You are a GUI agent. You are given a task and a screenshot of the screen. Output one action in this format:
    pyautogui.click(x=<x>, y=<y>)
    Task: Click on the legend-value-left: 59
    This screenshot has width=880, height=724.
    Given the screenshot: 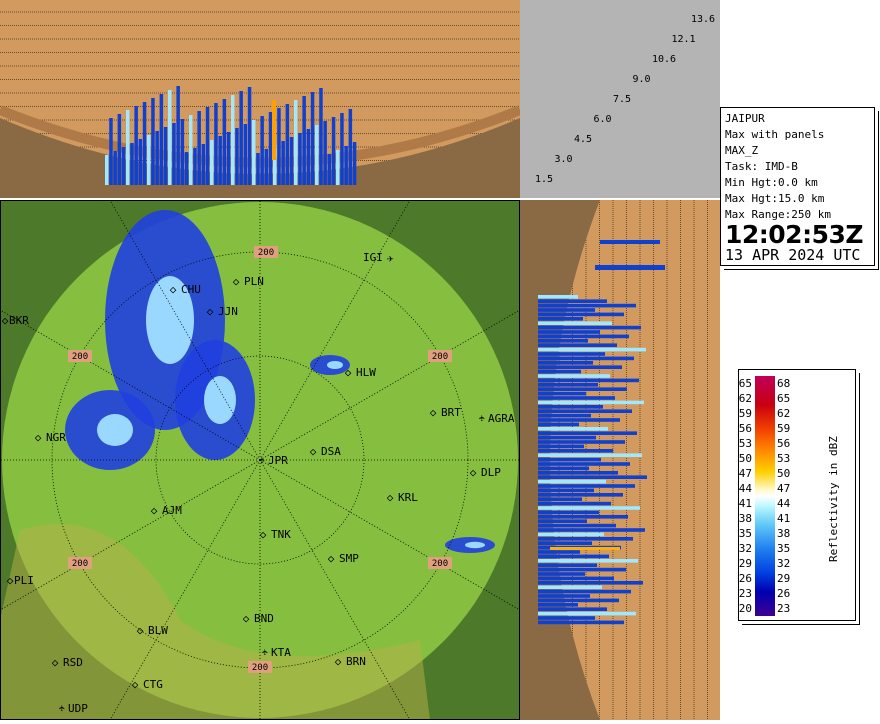 What is the action you would take?
    pyautogui.click(x=745, y=413)
    